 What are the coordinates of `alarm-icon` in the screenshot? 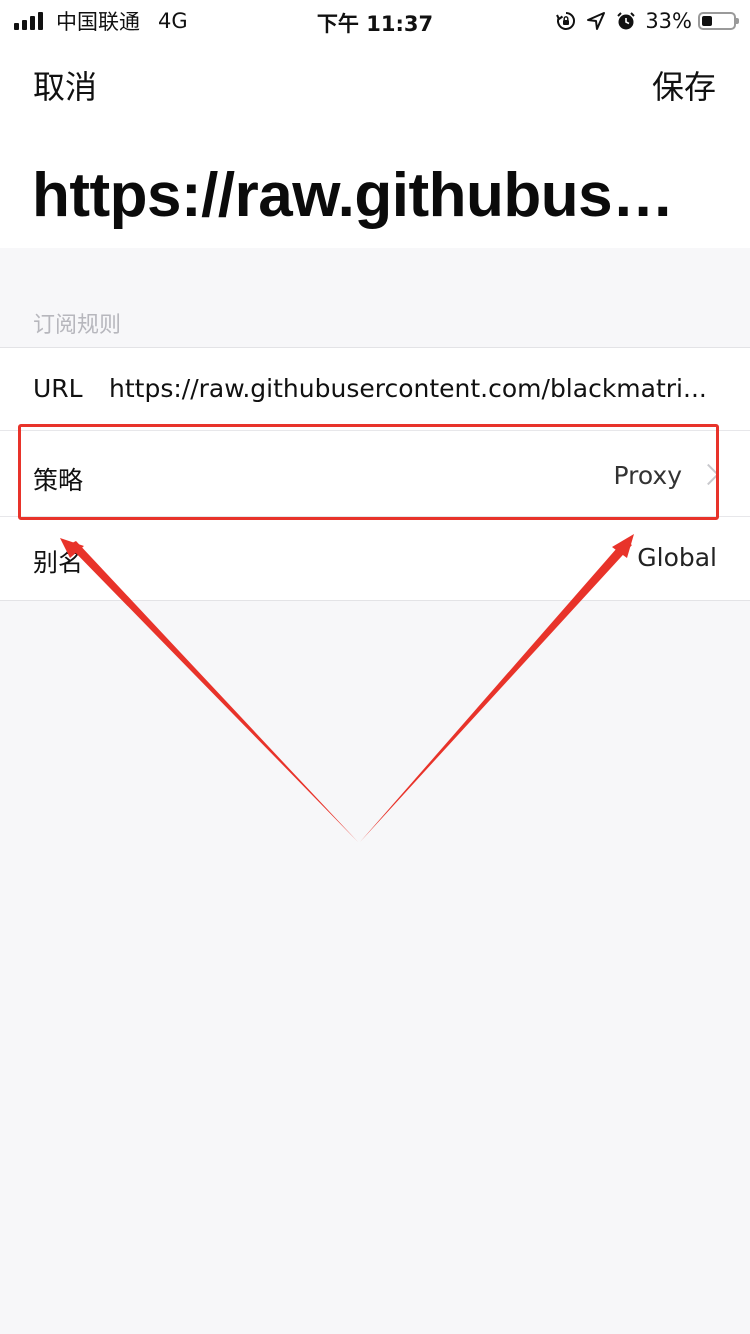 It's located at (626, 21).